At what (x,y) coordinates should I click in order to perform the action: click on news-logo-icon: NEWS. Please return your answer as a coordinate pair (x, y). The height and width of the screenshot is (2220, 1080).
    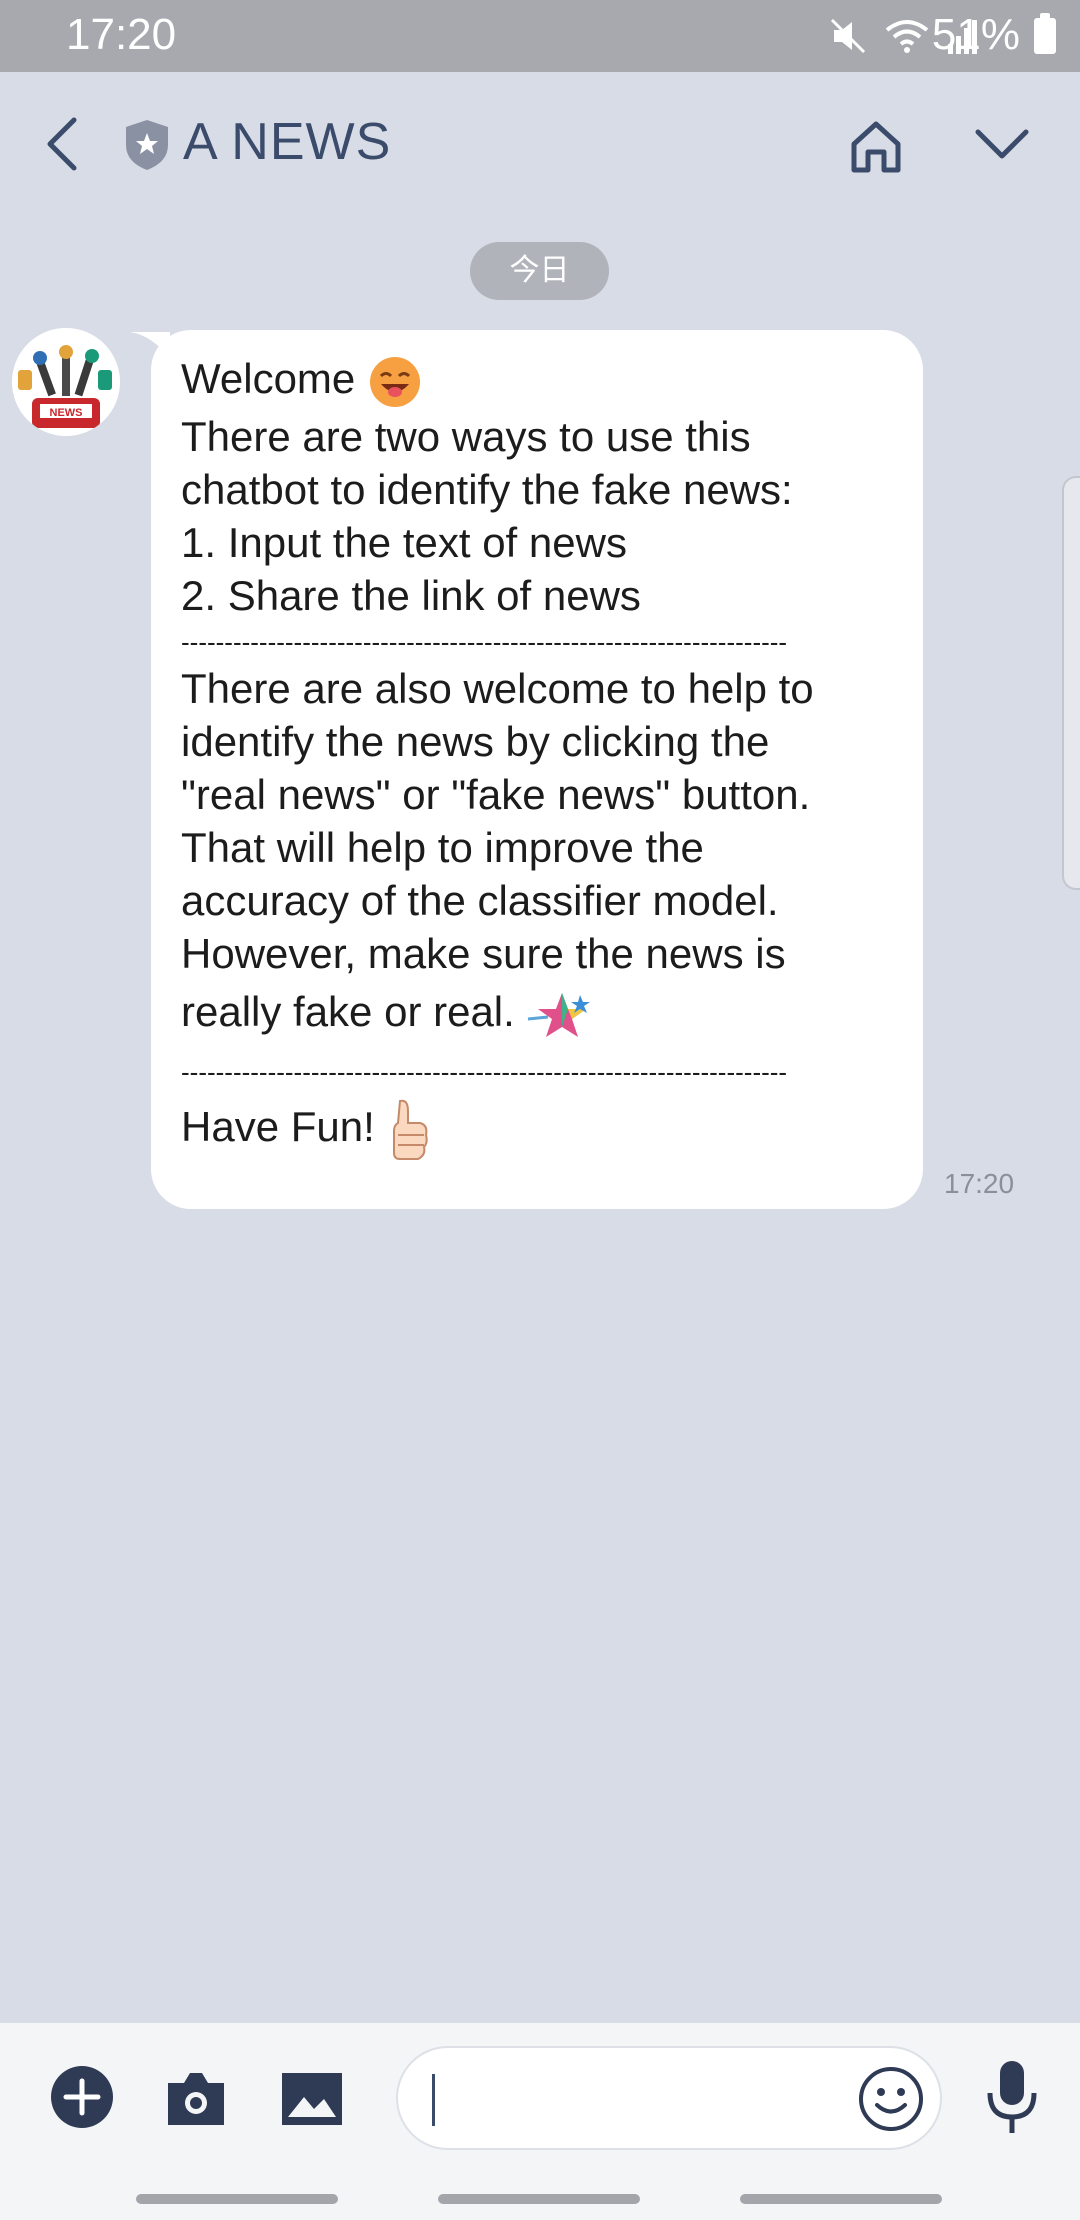
    Looking at the image, I should click on (66, 382).